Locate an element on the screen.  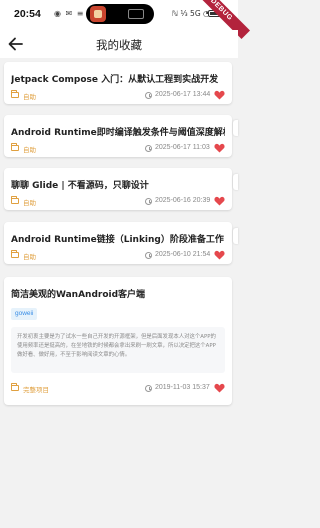
article-title: Jetpack Compose 入门：从默认工程到实战开发 is located at coordinates (115, 80).